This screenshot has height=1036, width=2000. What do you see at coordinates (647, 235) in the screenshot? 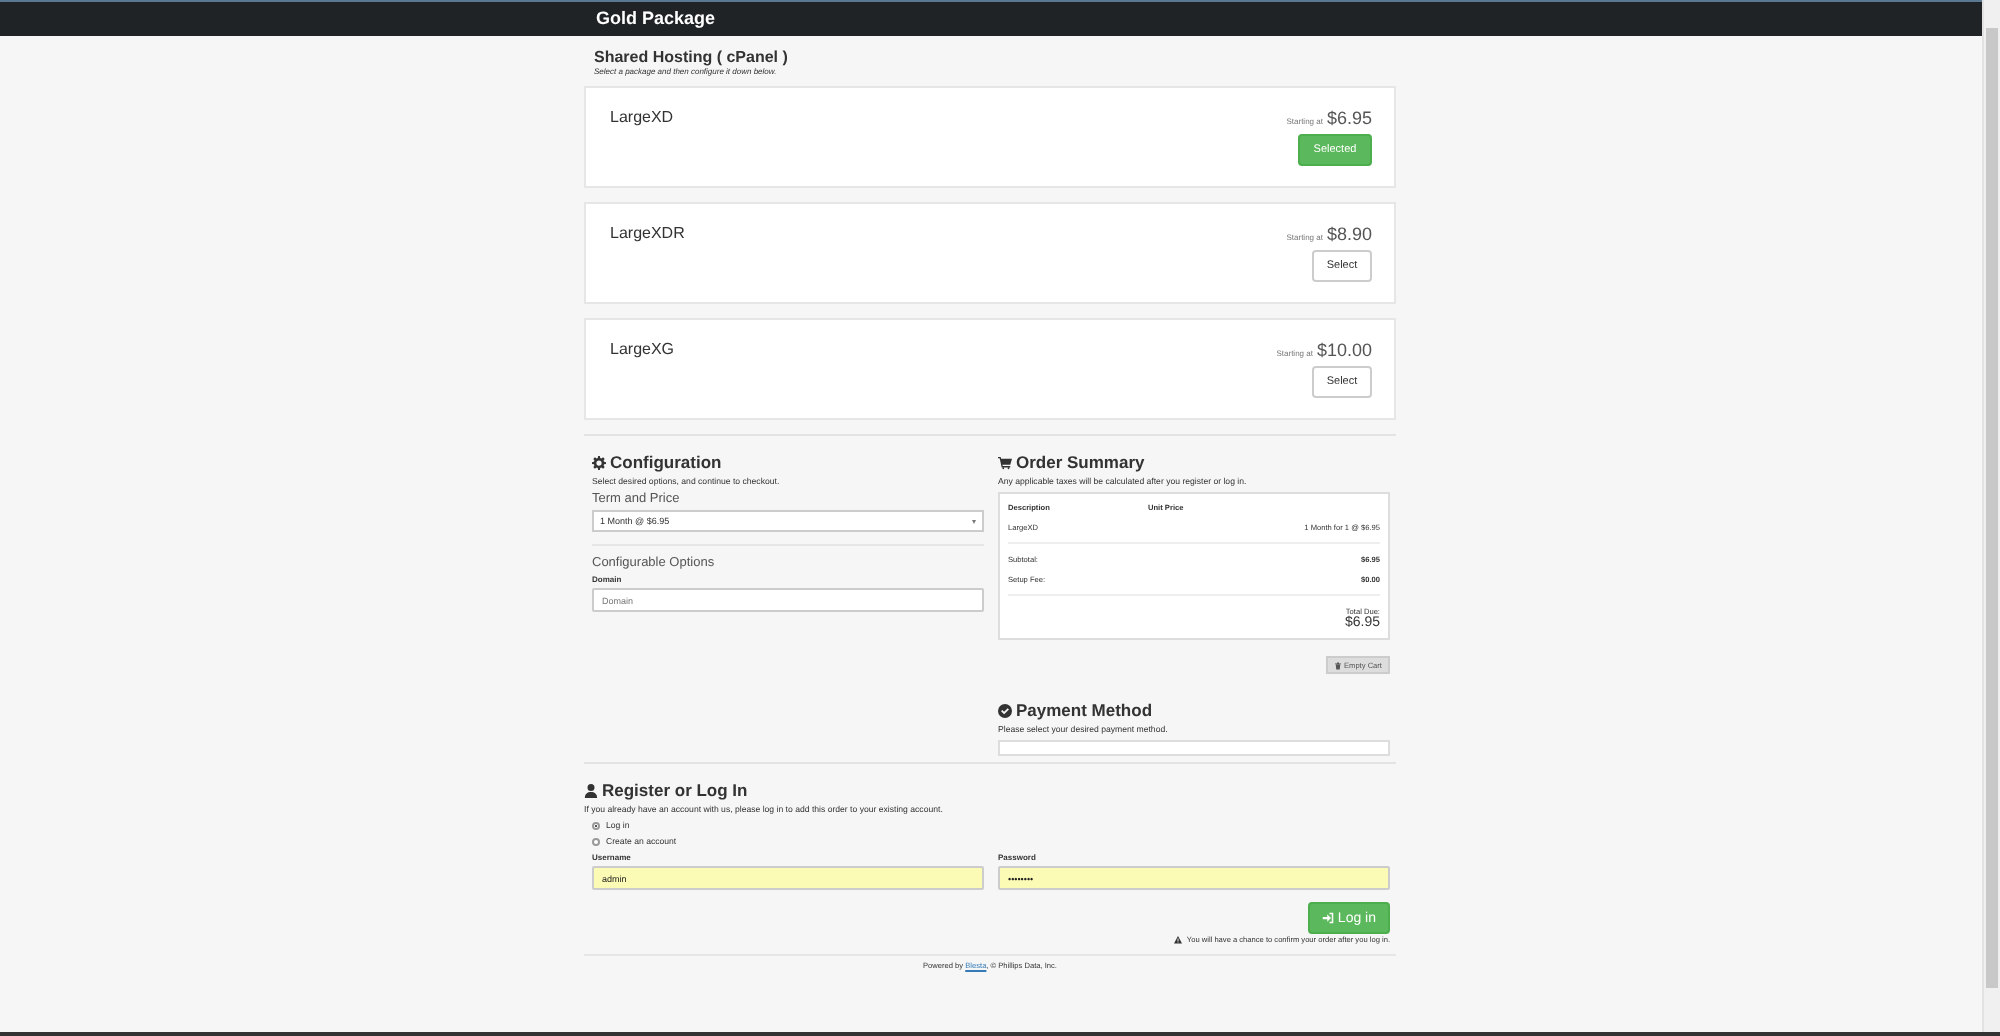
I see `package-name: LargeXDR` at bounding box center [647, 235].